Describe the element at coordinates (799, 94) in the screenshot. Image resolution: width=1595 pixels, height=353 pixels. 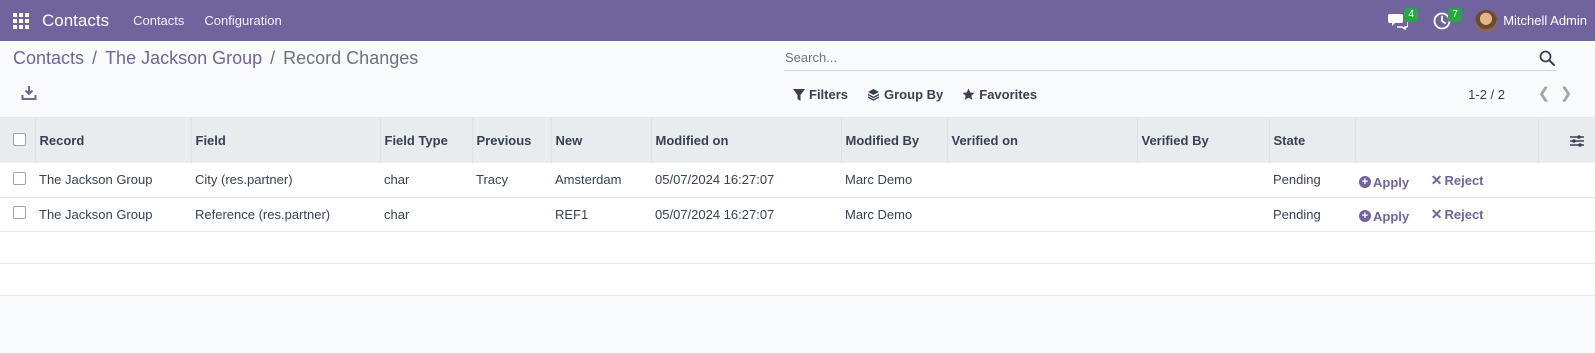
I see `filter-icon` at that location.